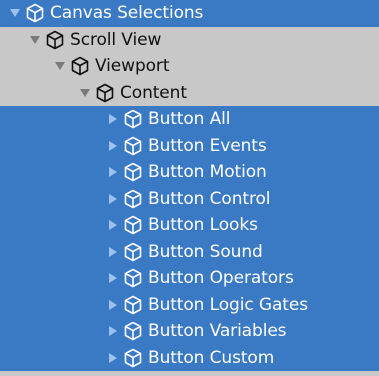 The height and width of the screenshot is (376, 379). What do you see at coordinates (189, 39) in the screenshot?
I see `hierarchy-item-scroll-view: Scroll View` at bounding box center [189, 39].